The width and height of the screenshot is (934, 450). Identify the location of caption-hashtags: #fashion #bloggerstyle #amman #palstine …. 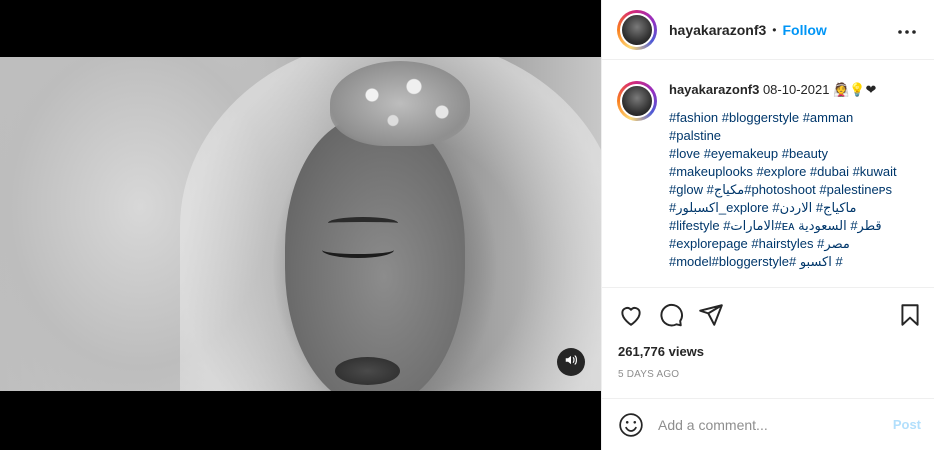
(794, 190).